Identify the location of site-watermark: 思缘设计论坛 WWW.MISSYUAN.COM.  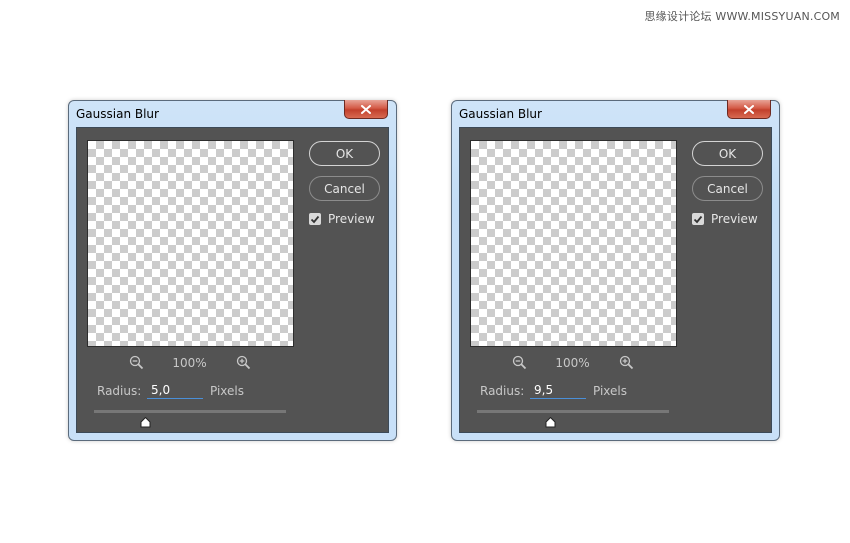
(742, 16).